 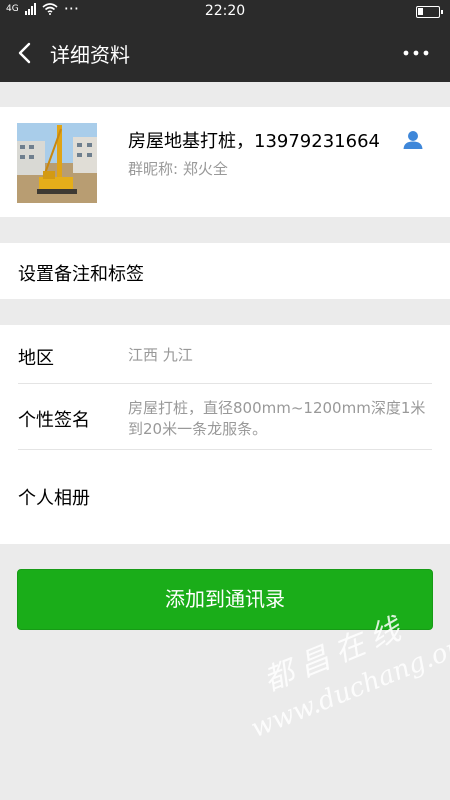 What do you see at coordinates (26, 53) in the screenshot?
I see `chevron-left-icon` at bounding box center [26, 53].